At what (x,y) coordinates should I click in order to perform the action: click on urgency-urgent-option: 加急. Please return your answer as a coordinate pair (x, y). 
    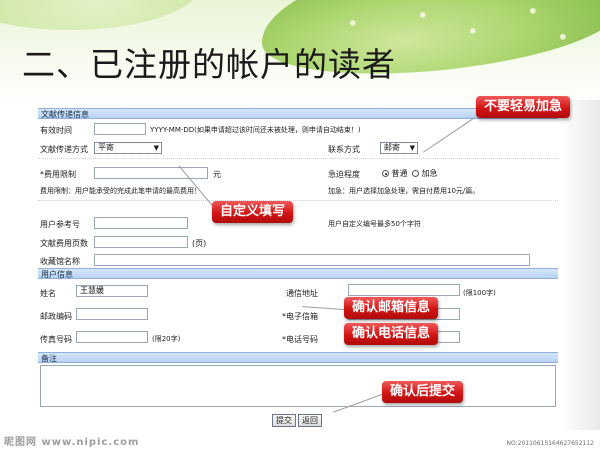
    Looking at the image, I should click on (425, 173).